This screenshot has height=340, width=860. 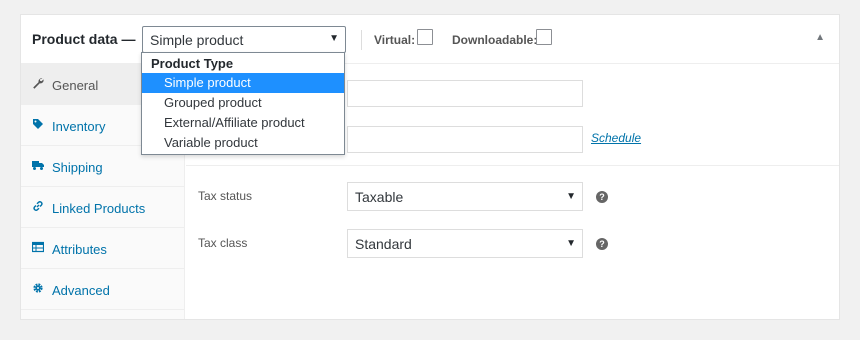 I want to click on regular-price-input, so click(x=465, y=93).